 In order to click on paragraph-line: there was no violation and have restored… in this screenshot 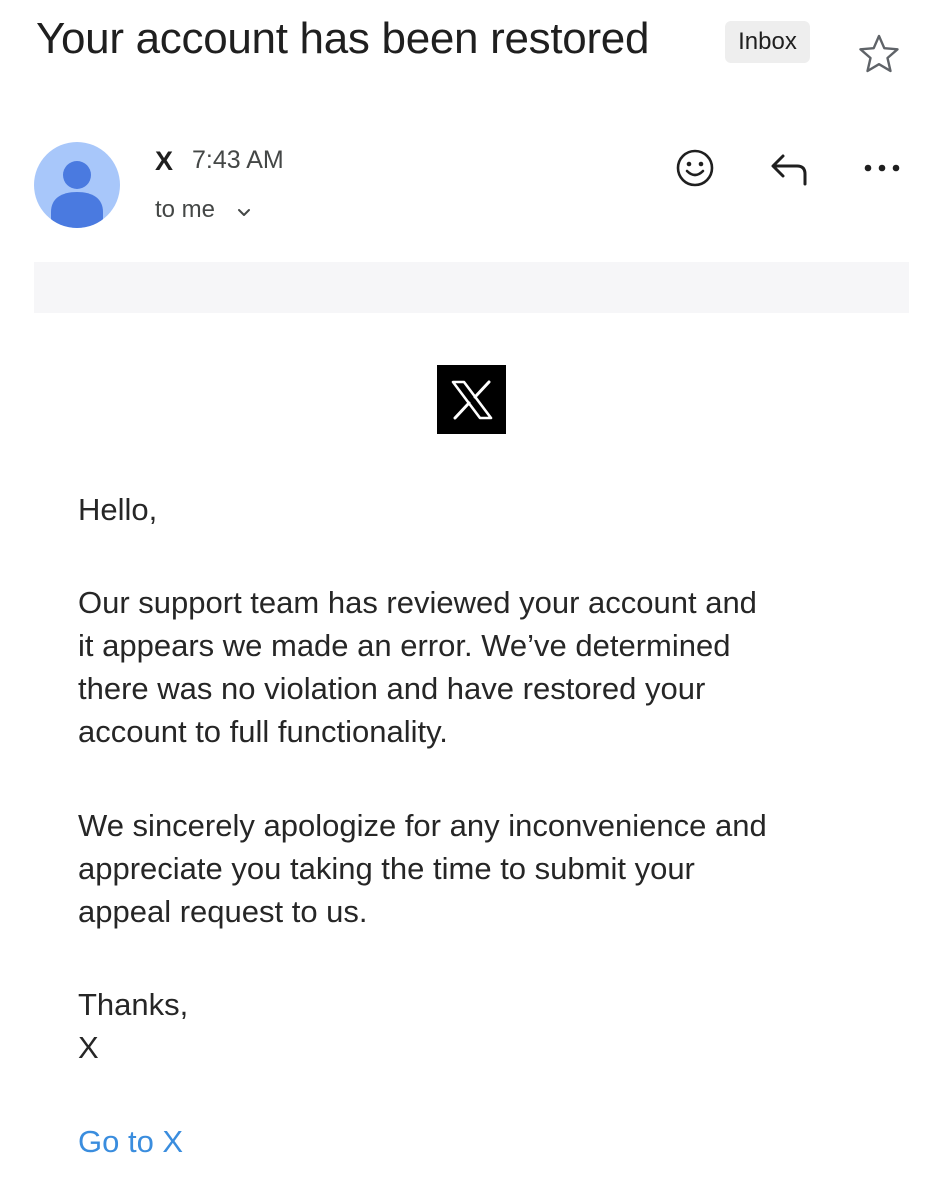, I will do `click(392, 688)`.